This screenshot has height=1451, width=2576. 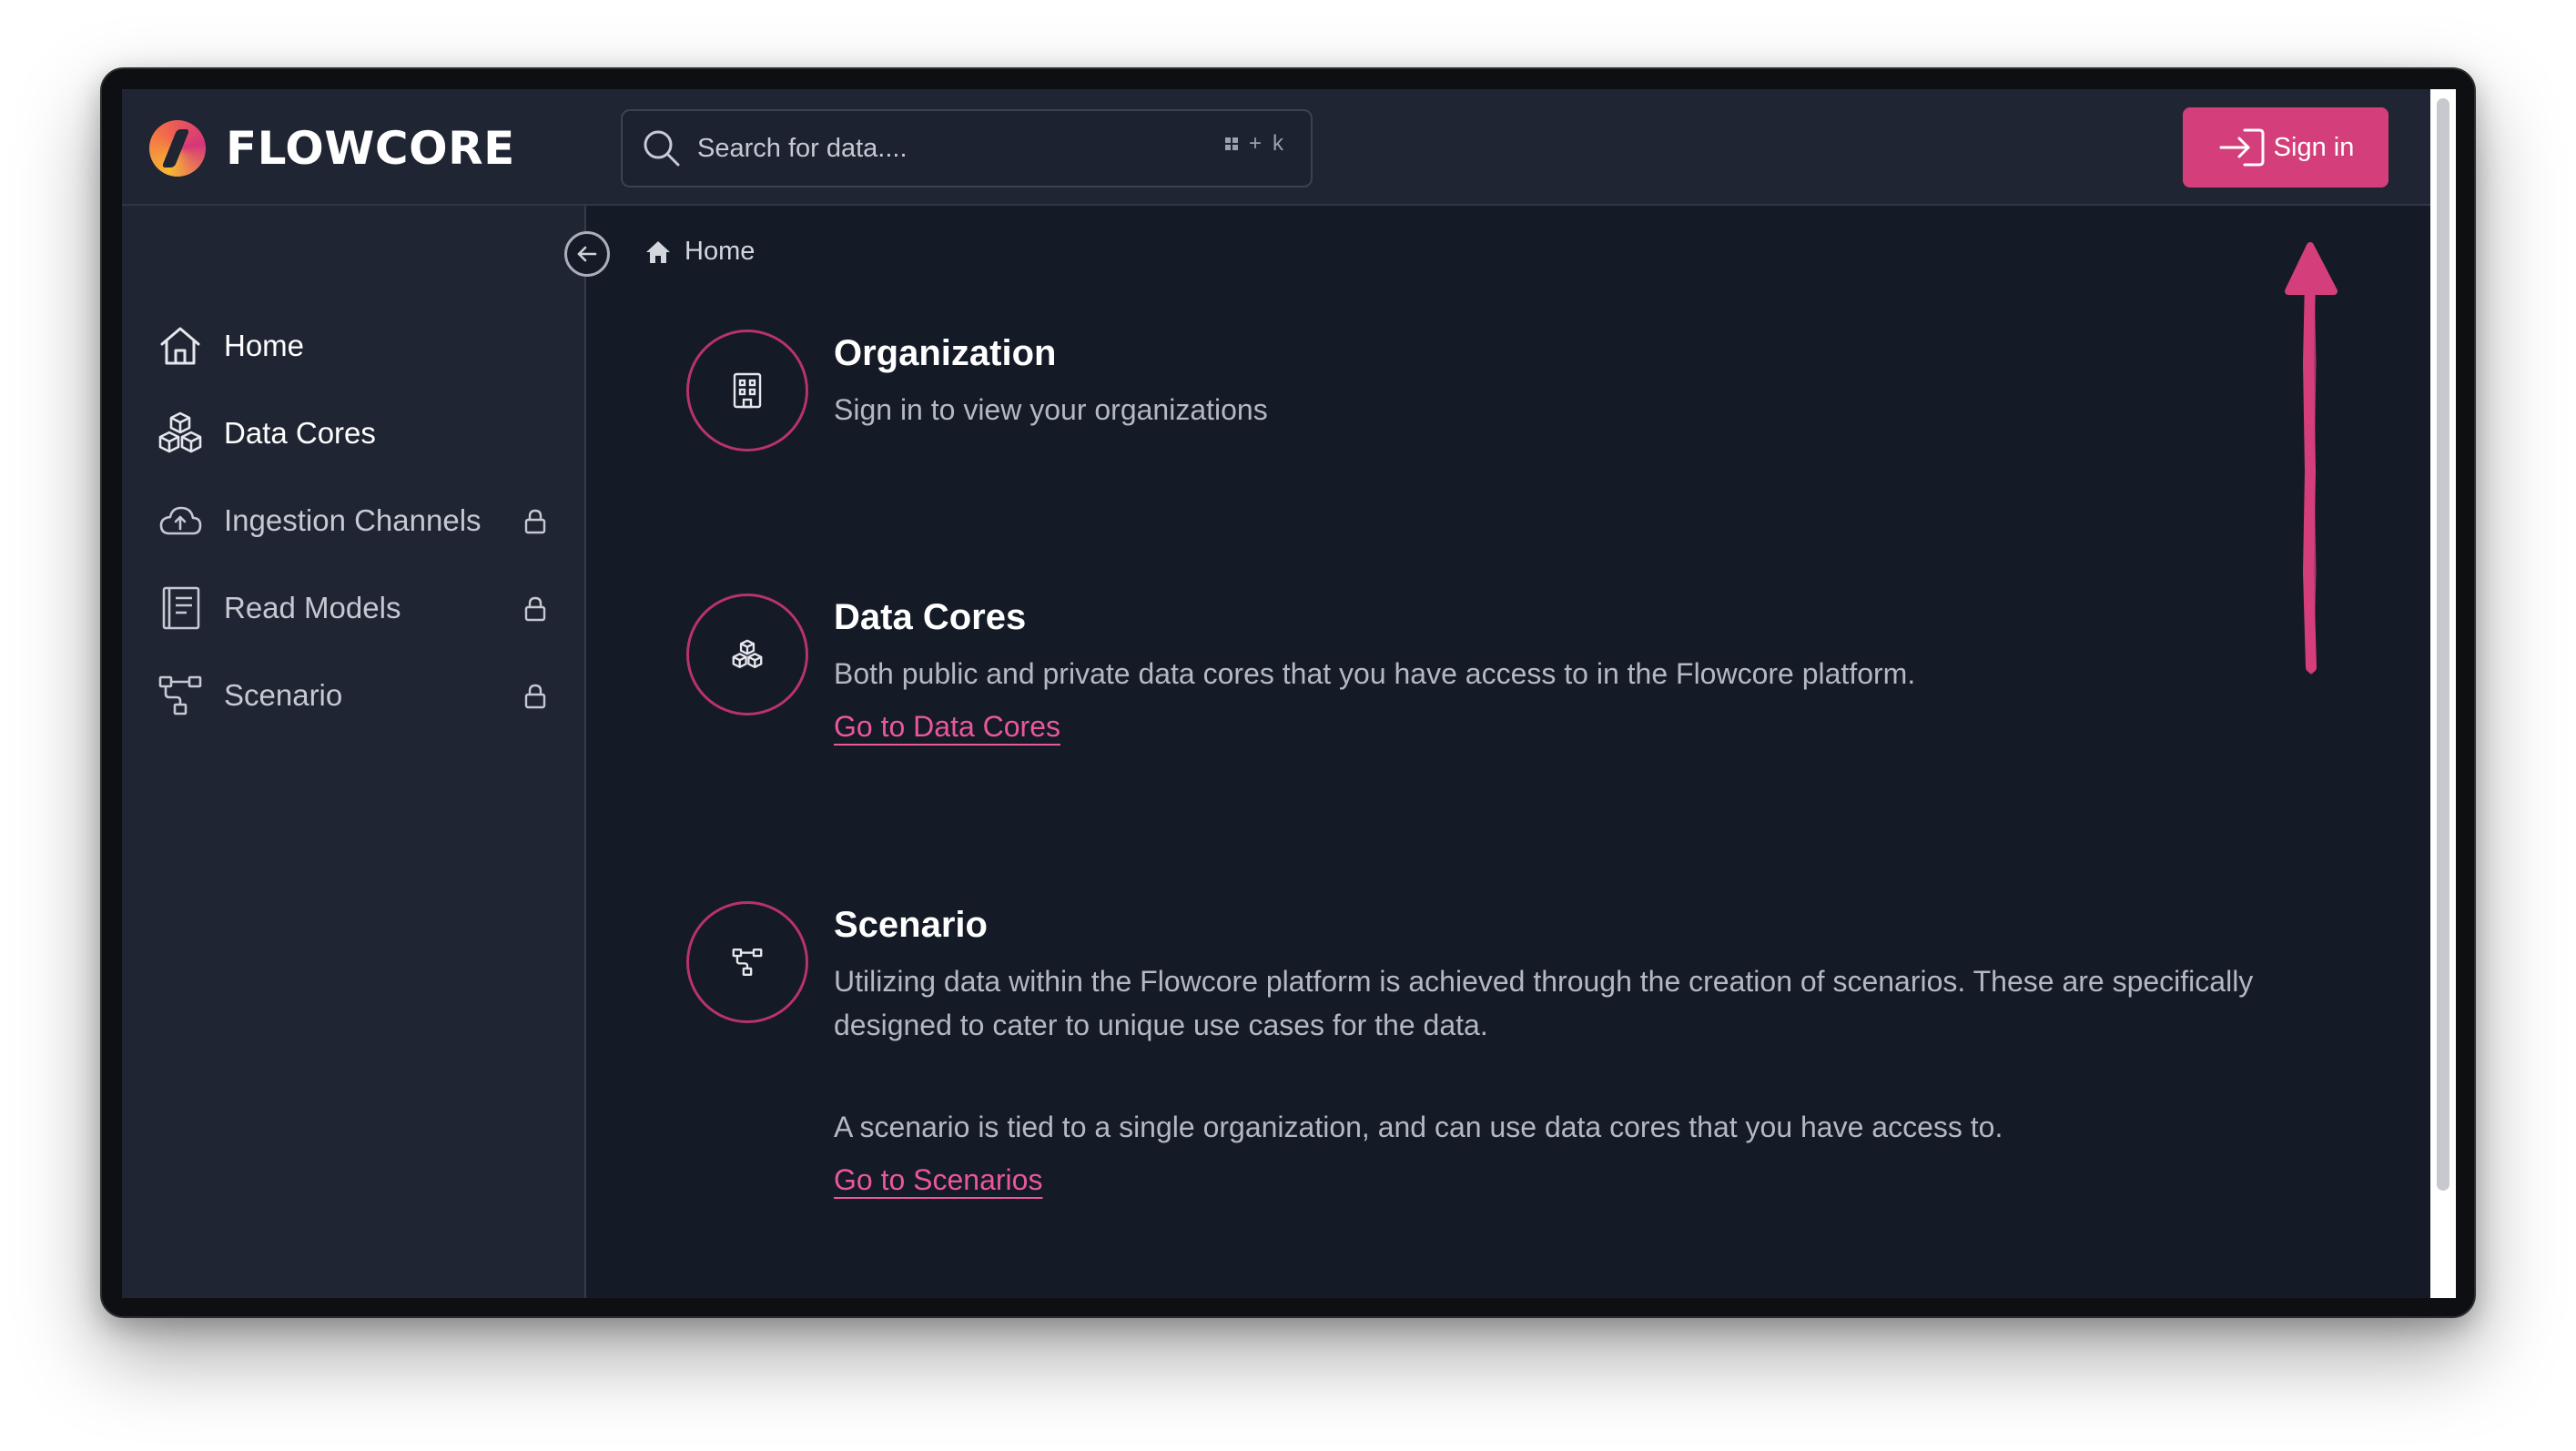 I want to click on shortcut-plus: +, so click(x=1255, y=143).